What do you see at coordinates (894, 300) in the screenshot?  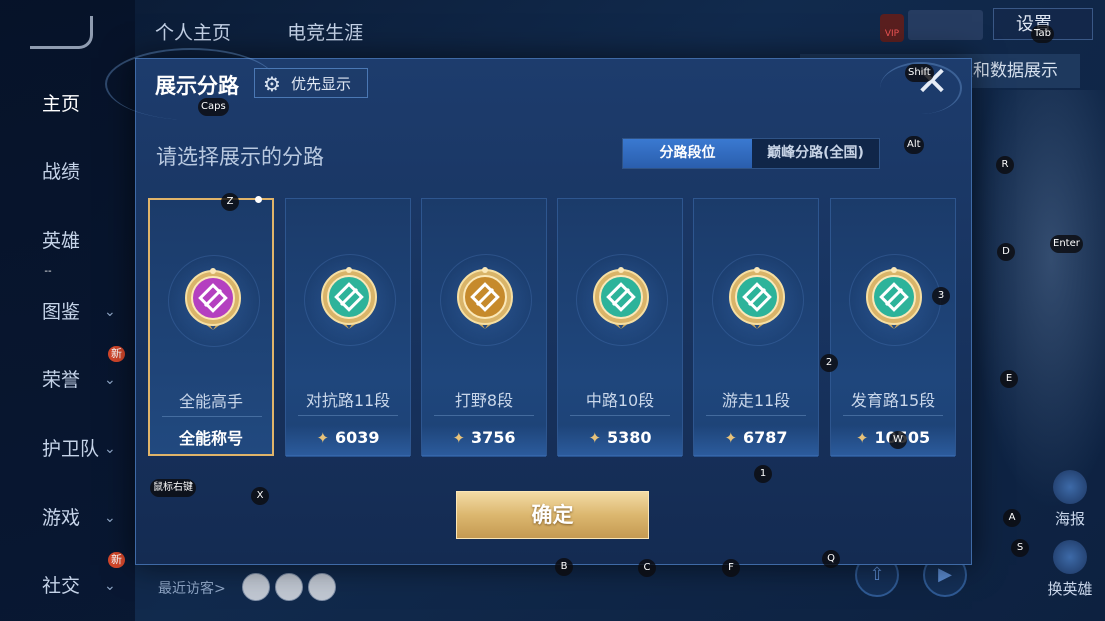 I see `farm-lane-emblem-icon` at bounding box center [894, 300].